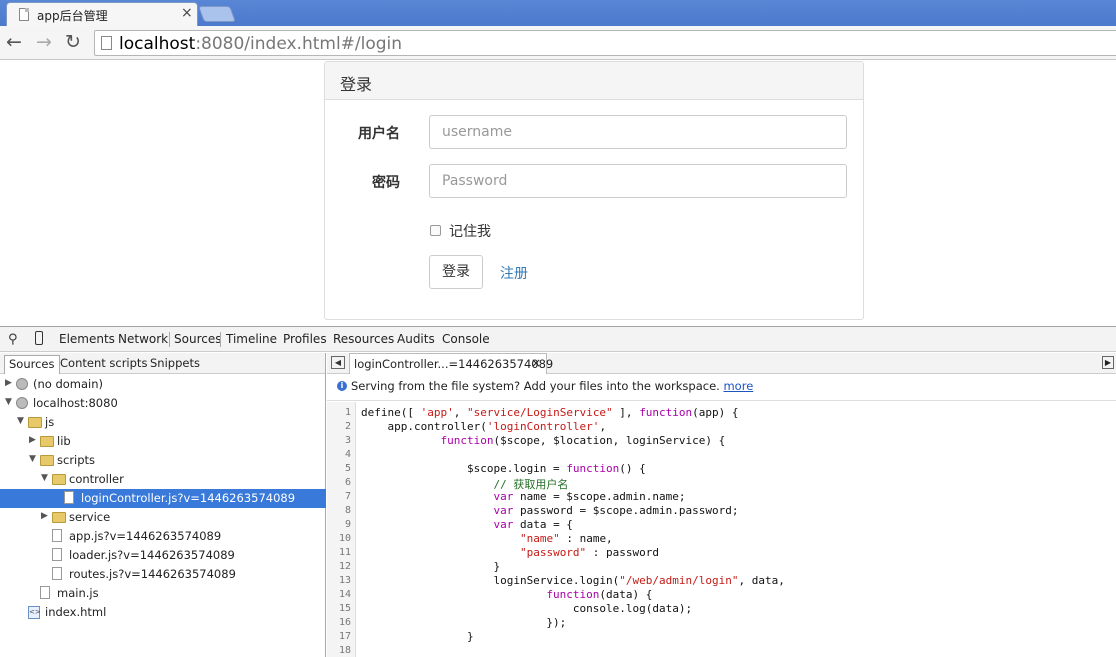  I want to click on navigator-tab-content-scripts: Content scripts, so click(103, 363).